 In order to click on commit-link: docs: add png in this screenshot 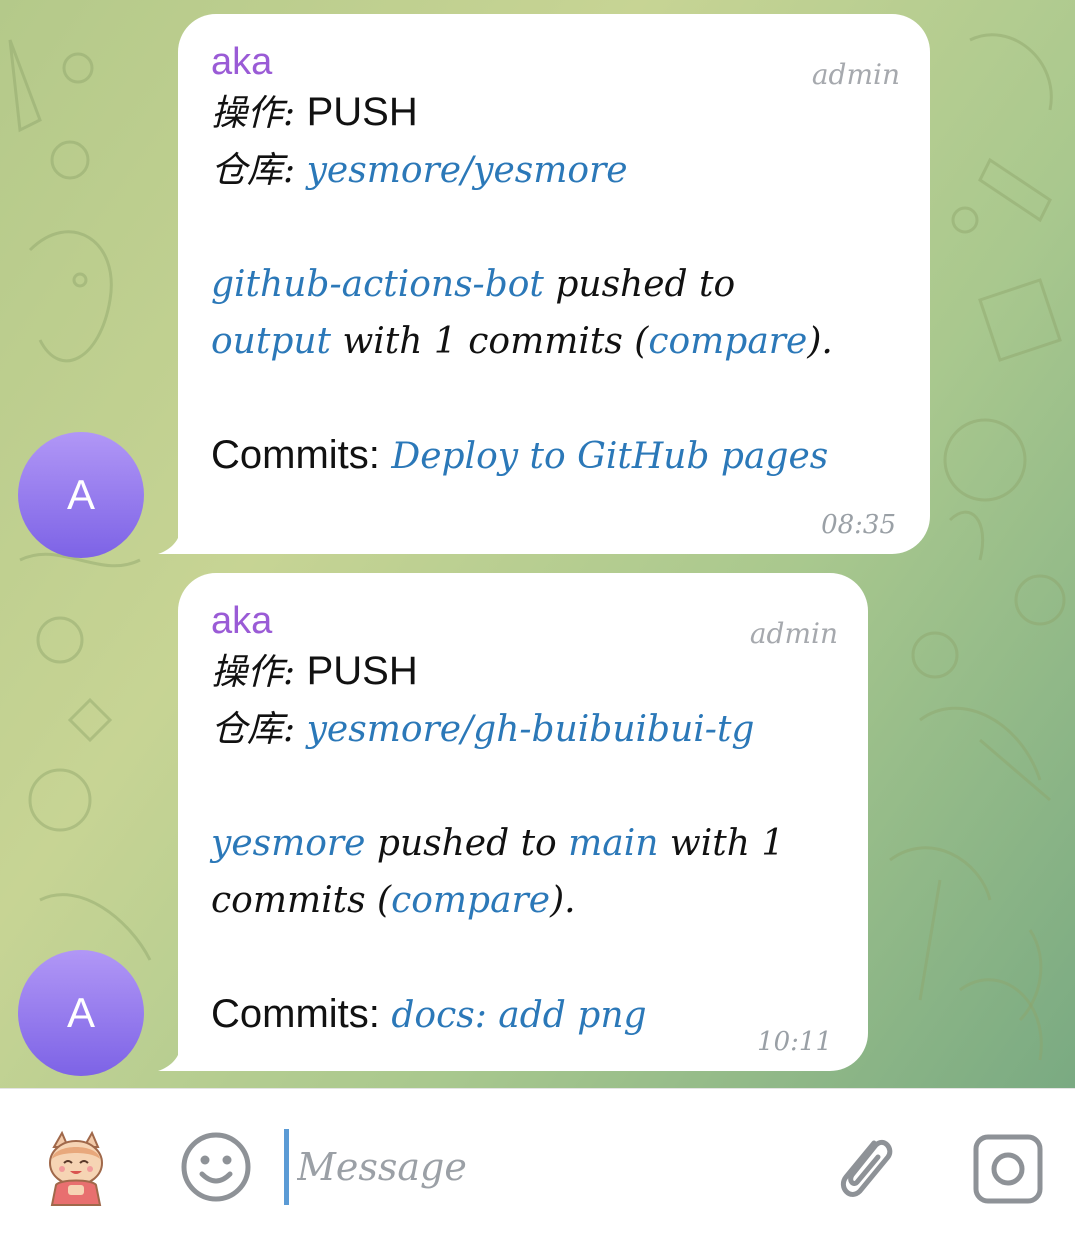, I will do `click(518, 1015)`.